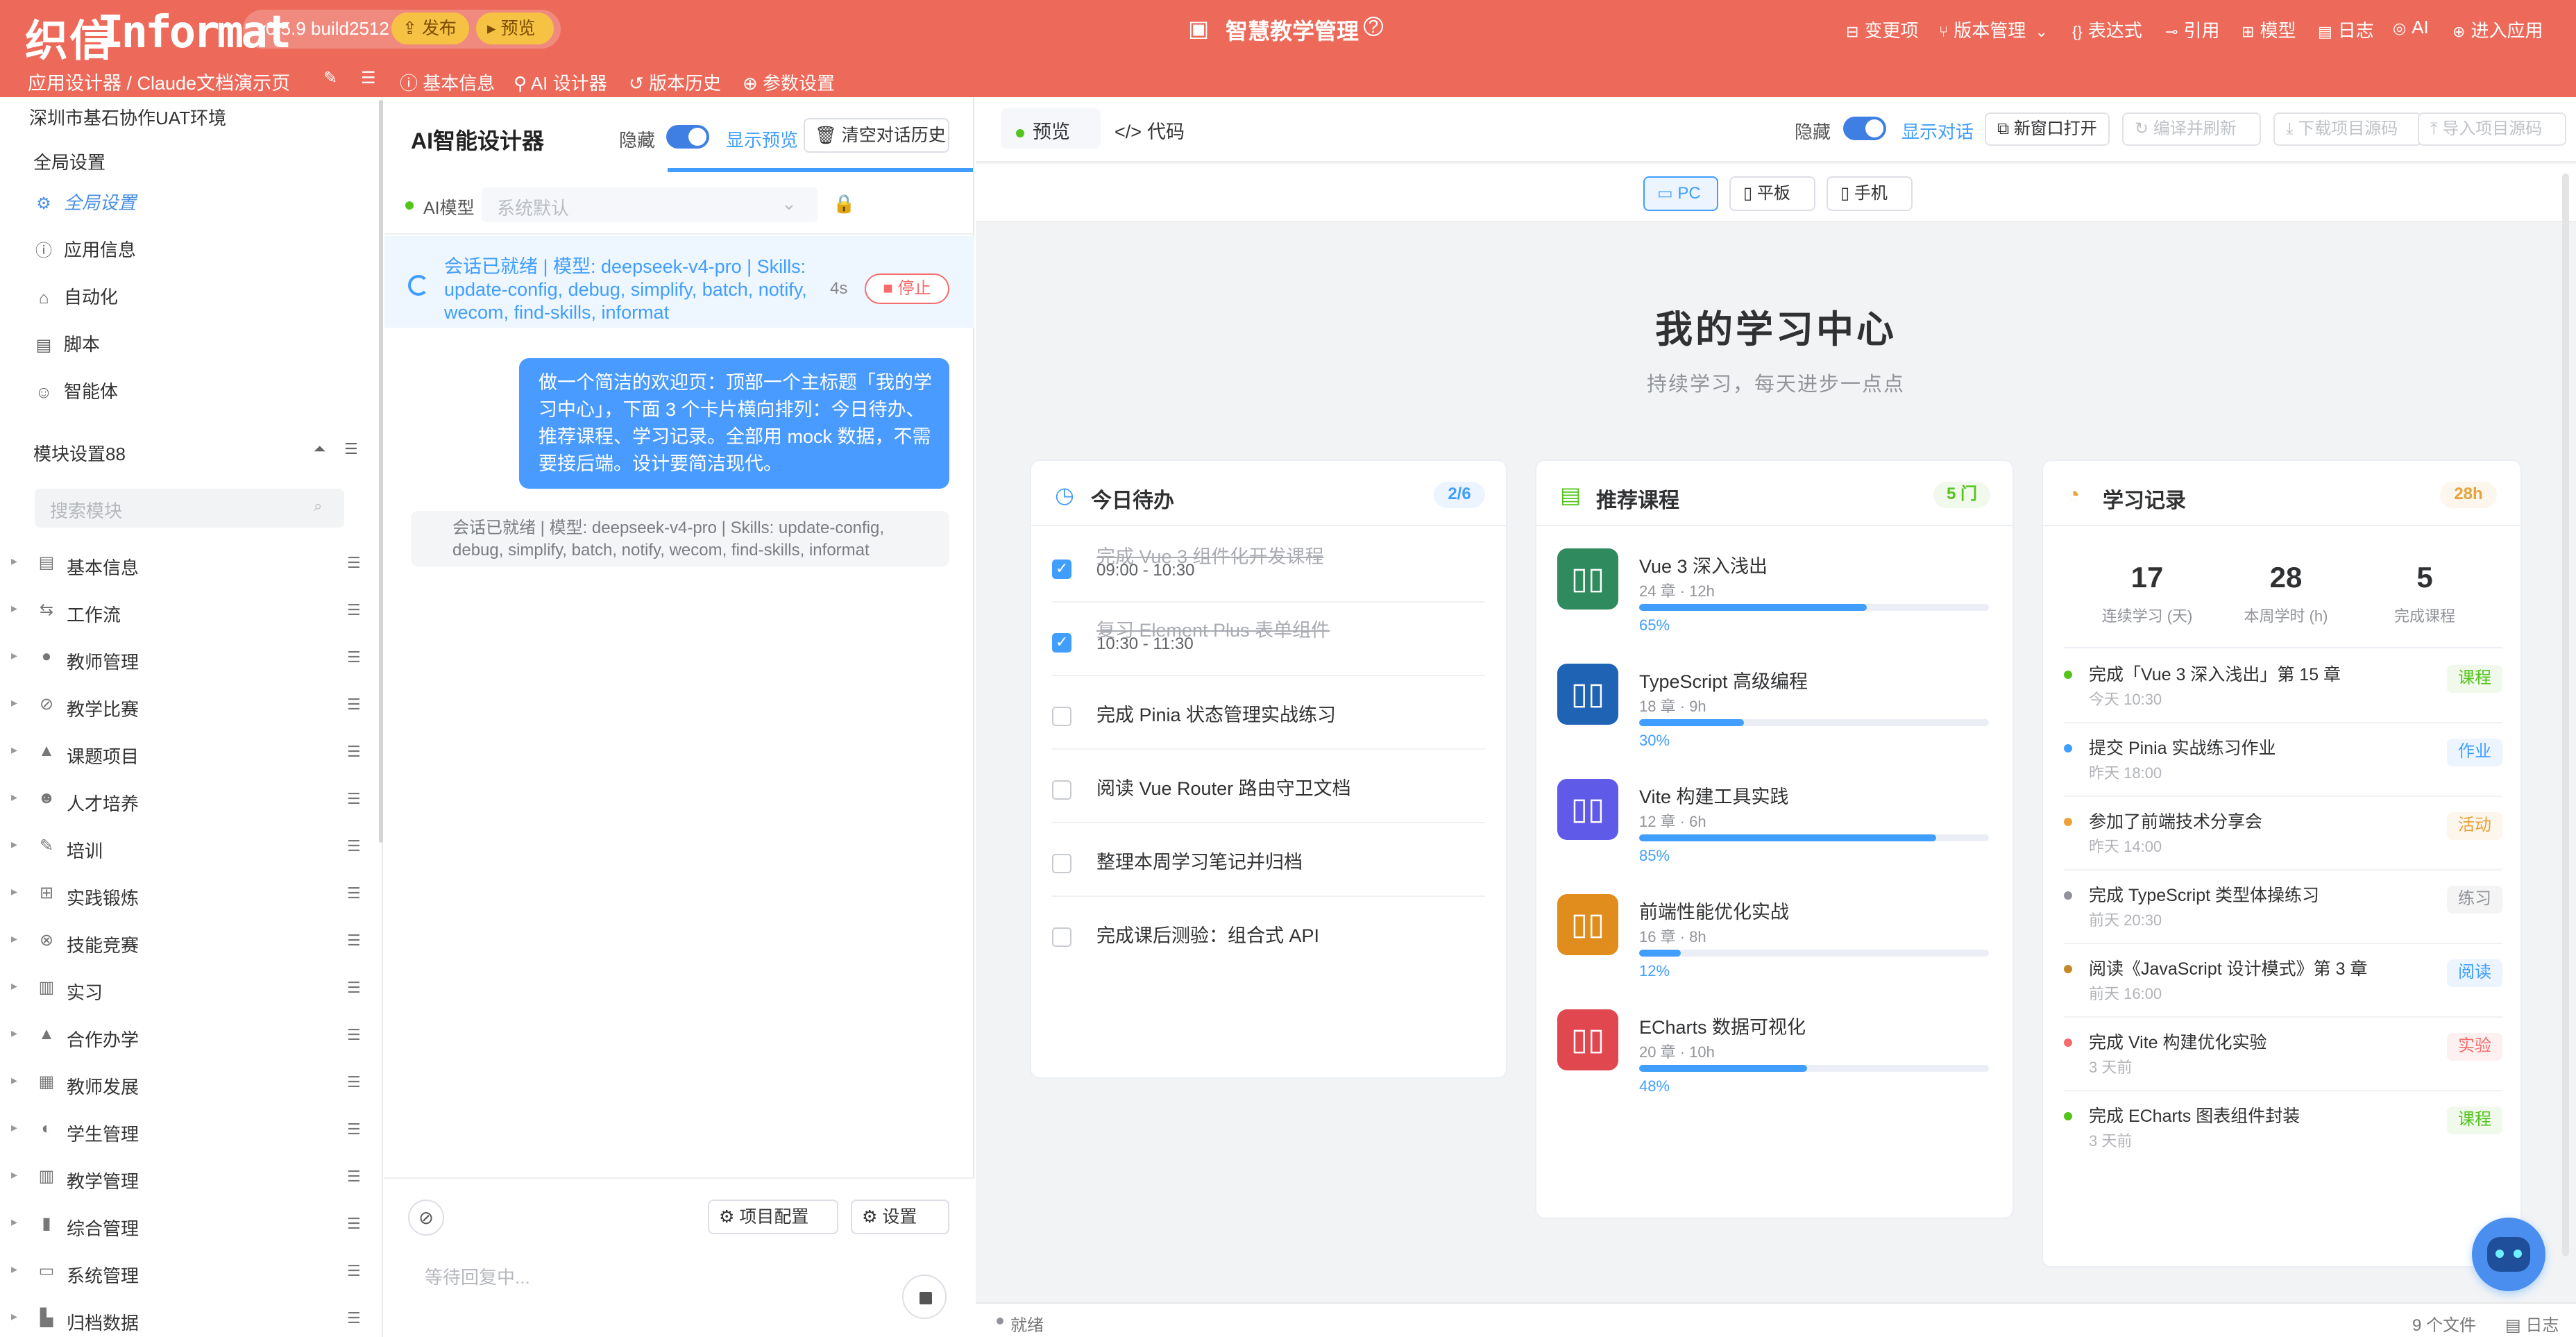 The image size is (2576, 1337). I want to click on module-row: ▸ ▲ 课题项目 ☰, so click(188, 754).